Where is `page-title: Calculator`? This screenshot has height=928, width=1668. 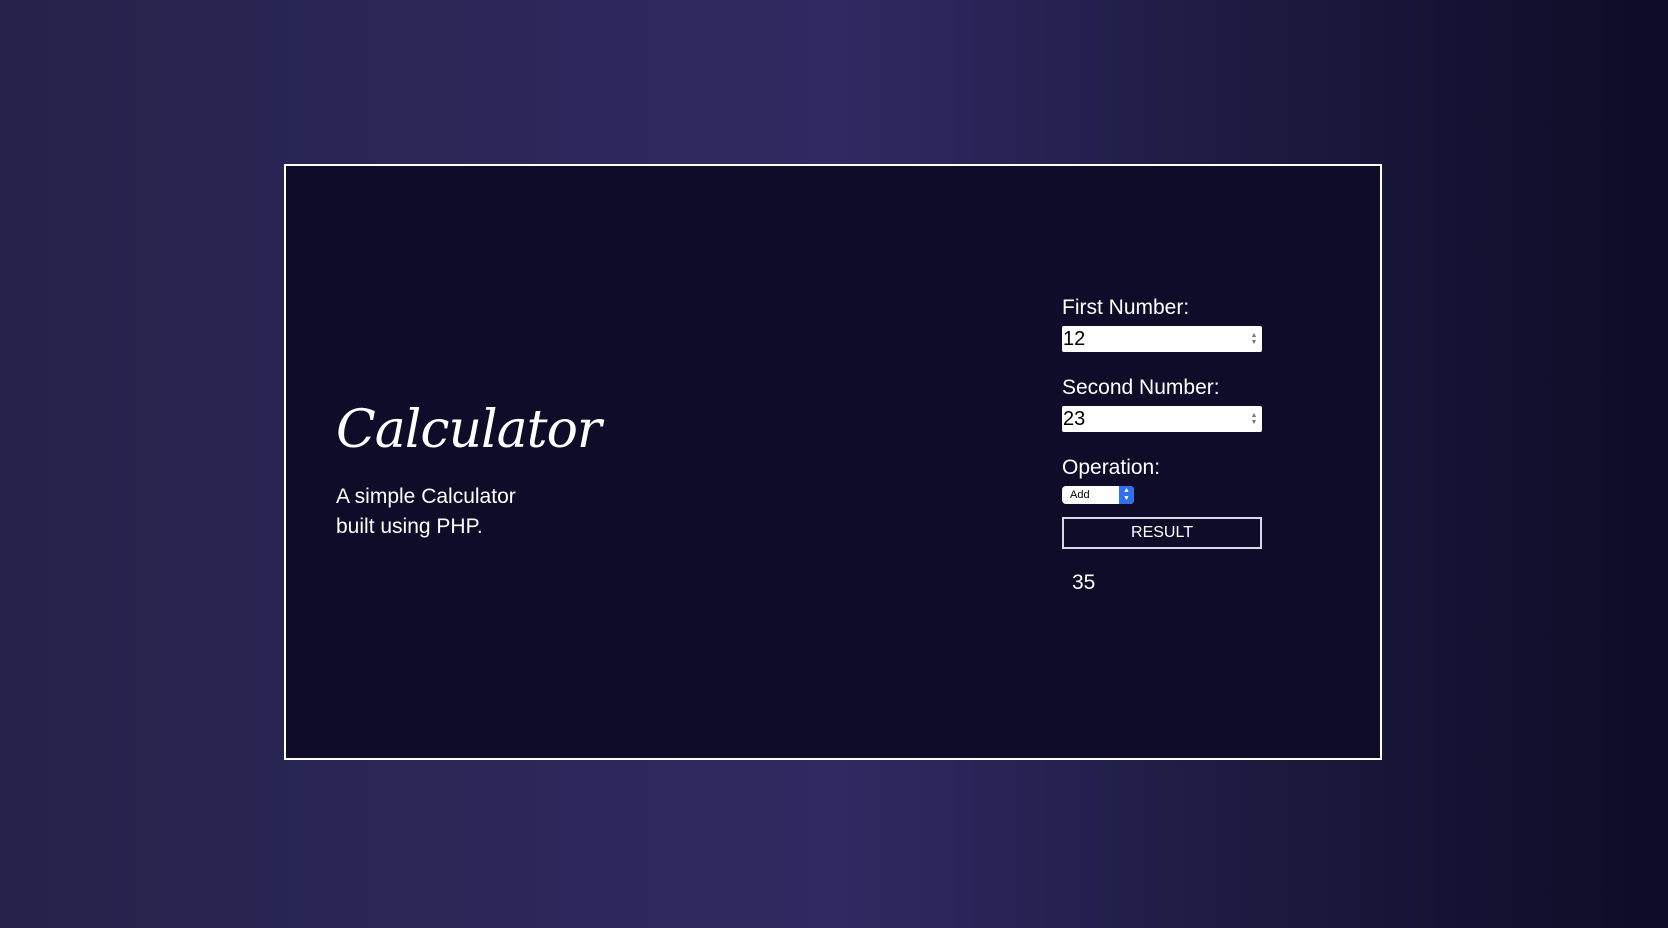
page-title: Calculator is located at coordinates (469, 430).